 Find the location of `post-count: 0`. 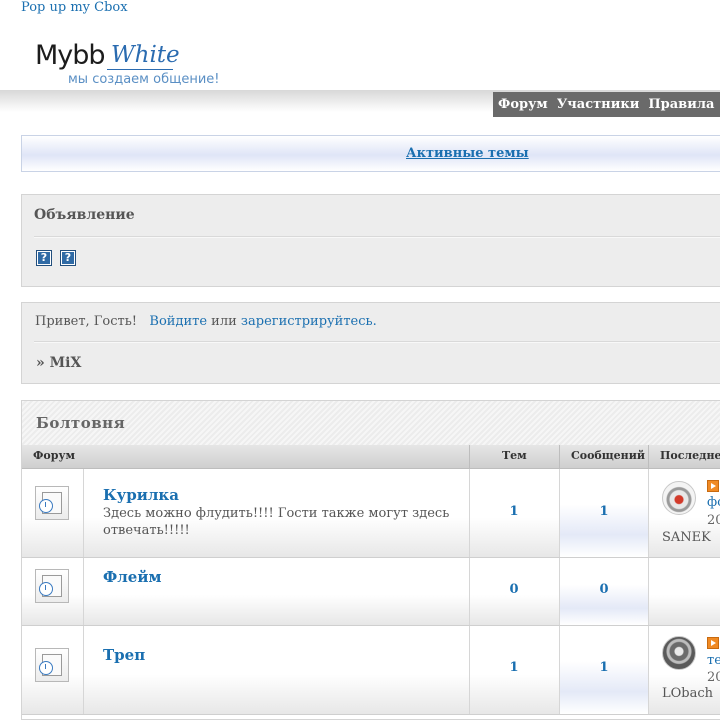

post-count: 0 is located at coordinates (604, 589).